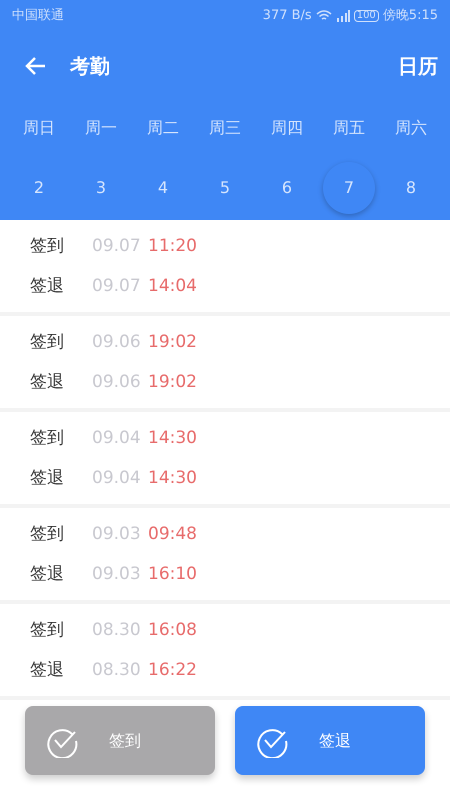  Describe the element at coordinates (411, 128) in the screenshot. I see `weekday-label: 周六` at that location.